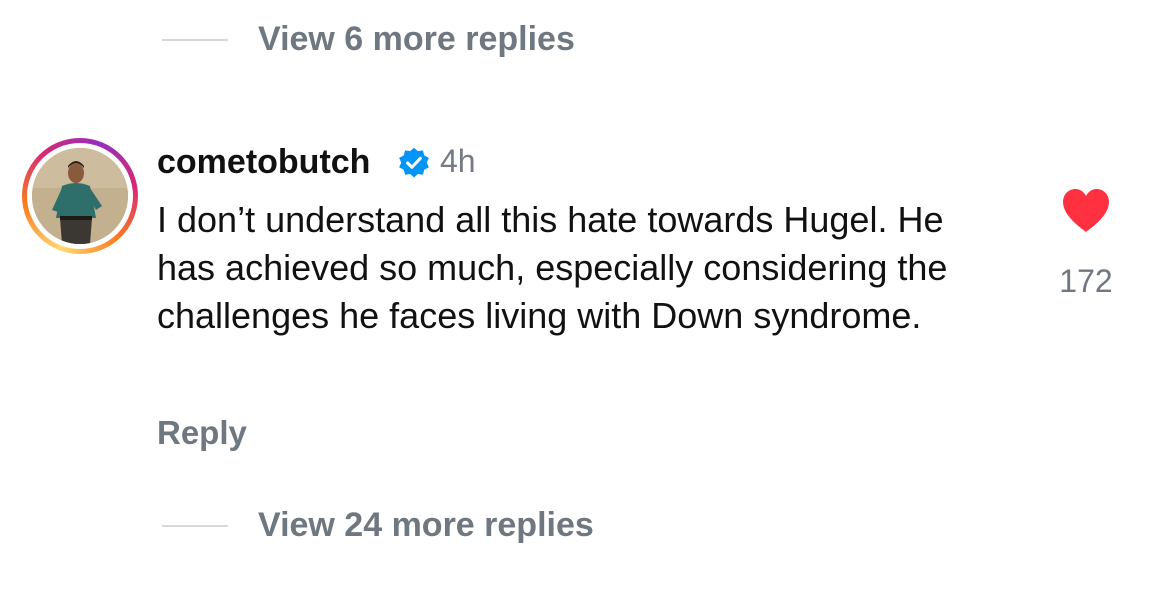 Image resolution: width=1170 pixels, height=597 pixels. What do you see at coordinates (202, 433) in the screenshot?
I see `reply-button: Reply` at bounding box center [202, 433].